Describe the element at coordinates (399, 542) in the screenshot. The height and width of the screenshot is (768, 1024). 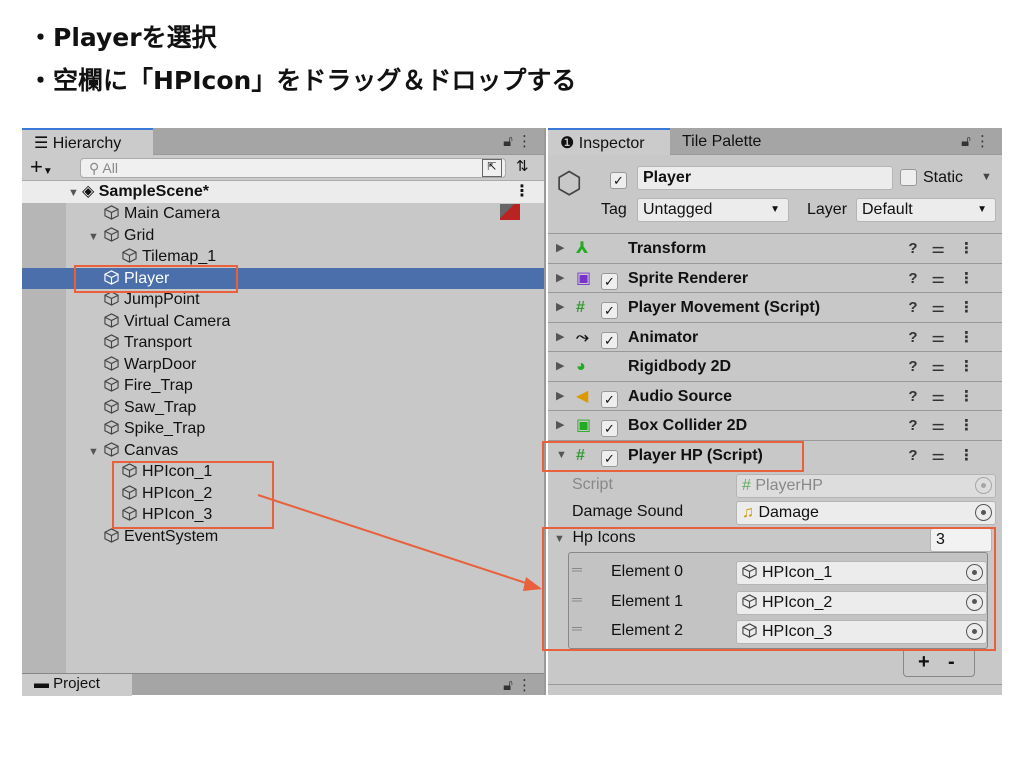
I see `drag-arrow` at that location.